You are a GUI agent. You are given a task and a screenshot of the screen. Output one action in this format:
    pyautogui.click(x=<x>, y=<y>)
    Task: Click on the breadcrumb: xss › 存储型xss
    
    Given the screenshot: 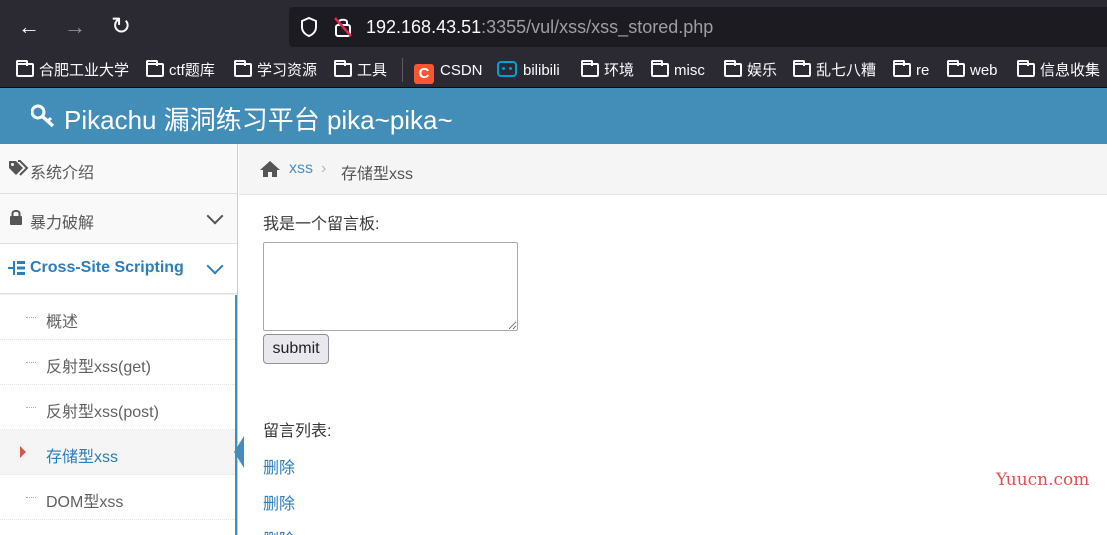 What is the action you would take?
    pyautogui.click(x=673, y=169)
    